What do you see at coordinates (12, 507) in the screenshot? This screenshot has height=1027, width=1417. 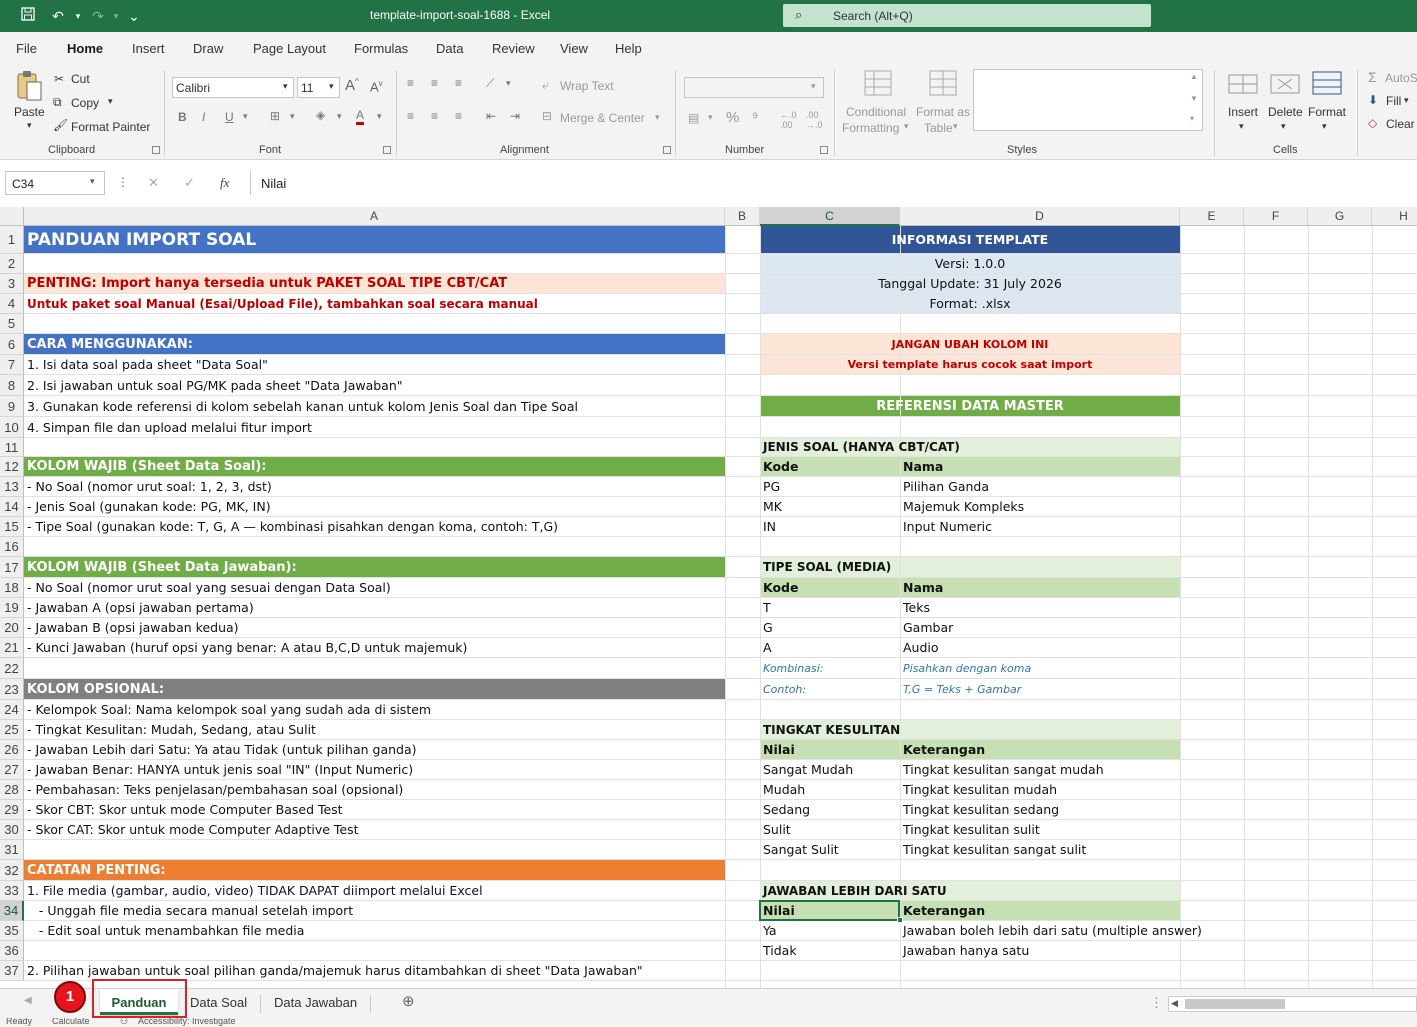 I see `row-header: 14` at bounding box center [12, 507].